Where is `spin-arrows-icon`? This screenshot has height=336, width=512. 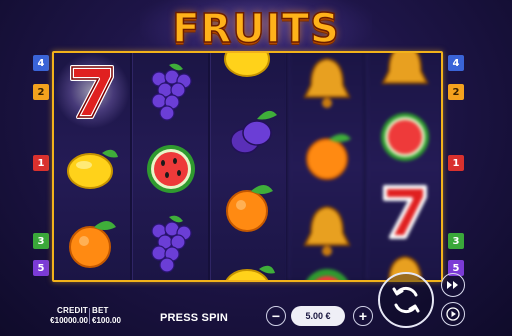 spin-arrows-icon is located at coordinates (406, 300).